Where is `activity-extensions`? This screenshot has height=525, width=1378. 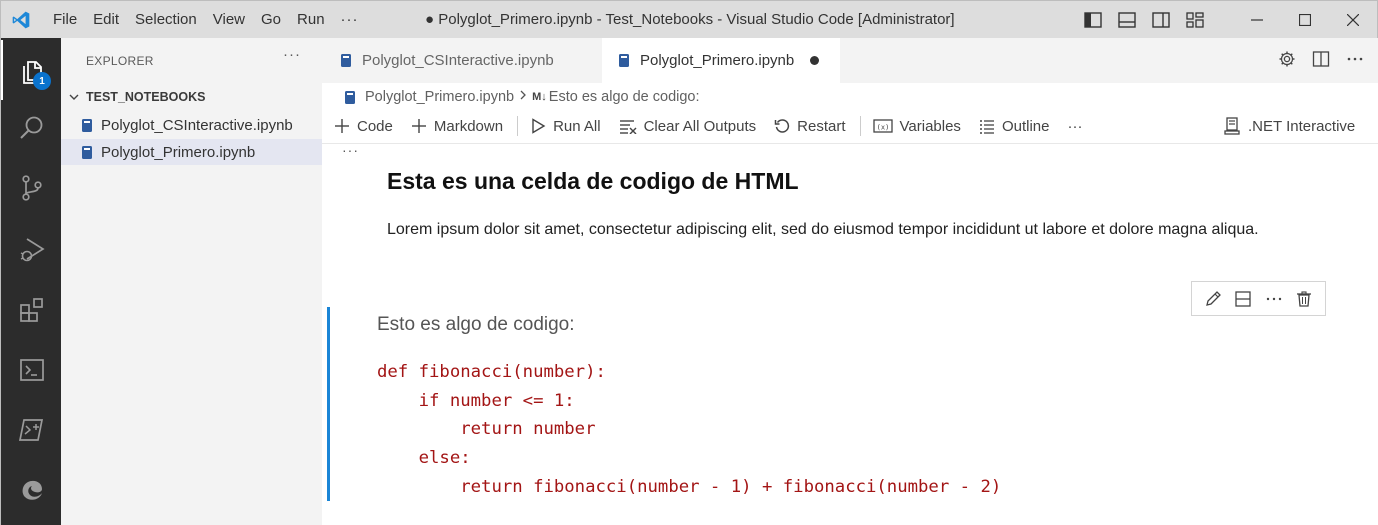
activity-extensions is located at coordinates (31, 310).